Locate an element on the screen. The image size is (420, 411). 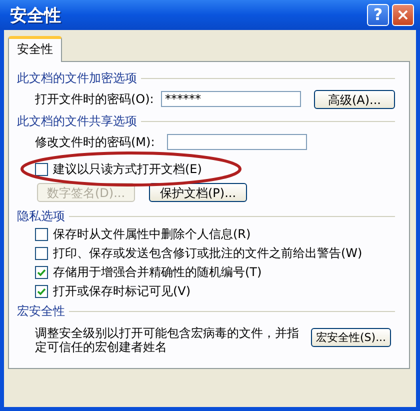
section-heading: 隐私选项 is located at coordinates (41, 216).